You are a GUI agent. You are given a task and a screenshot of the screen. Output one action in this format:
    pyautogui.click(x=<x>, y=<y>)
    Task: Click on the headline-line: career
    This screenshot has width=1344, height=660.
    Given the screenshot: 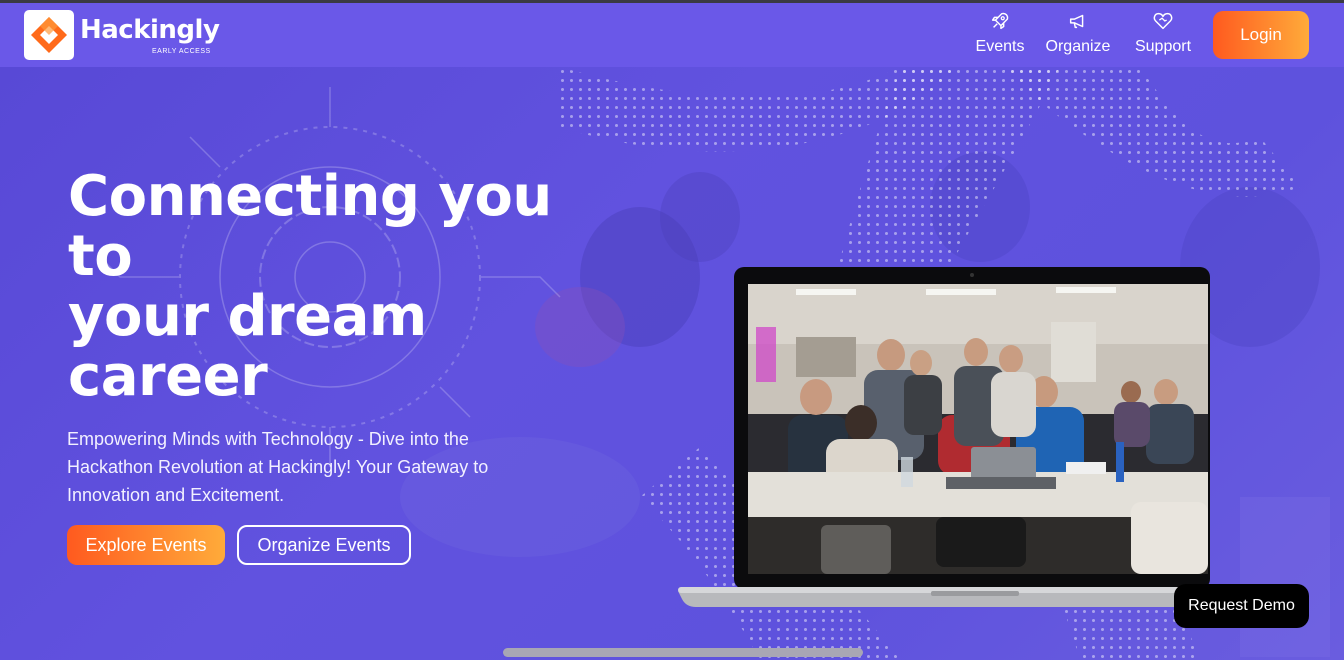 What is the action you would take?
    pyautogui.click(x=168, y=376)
    